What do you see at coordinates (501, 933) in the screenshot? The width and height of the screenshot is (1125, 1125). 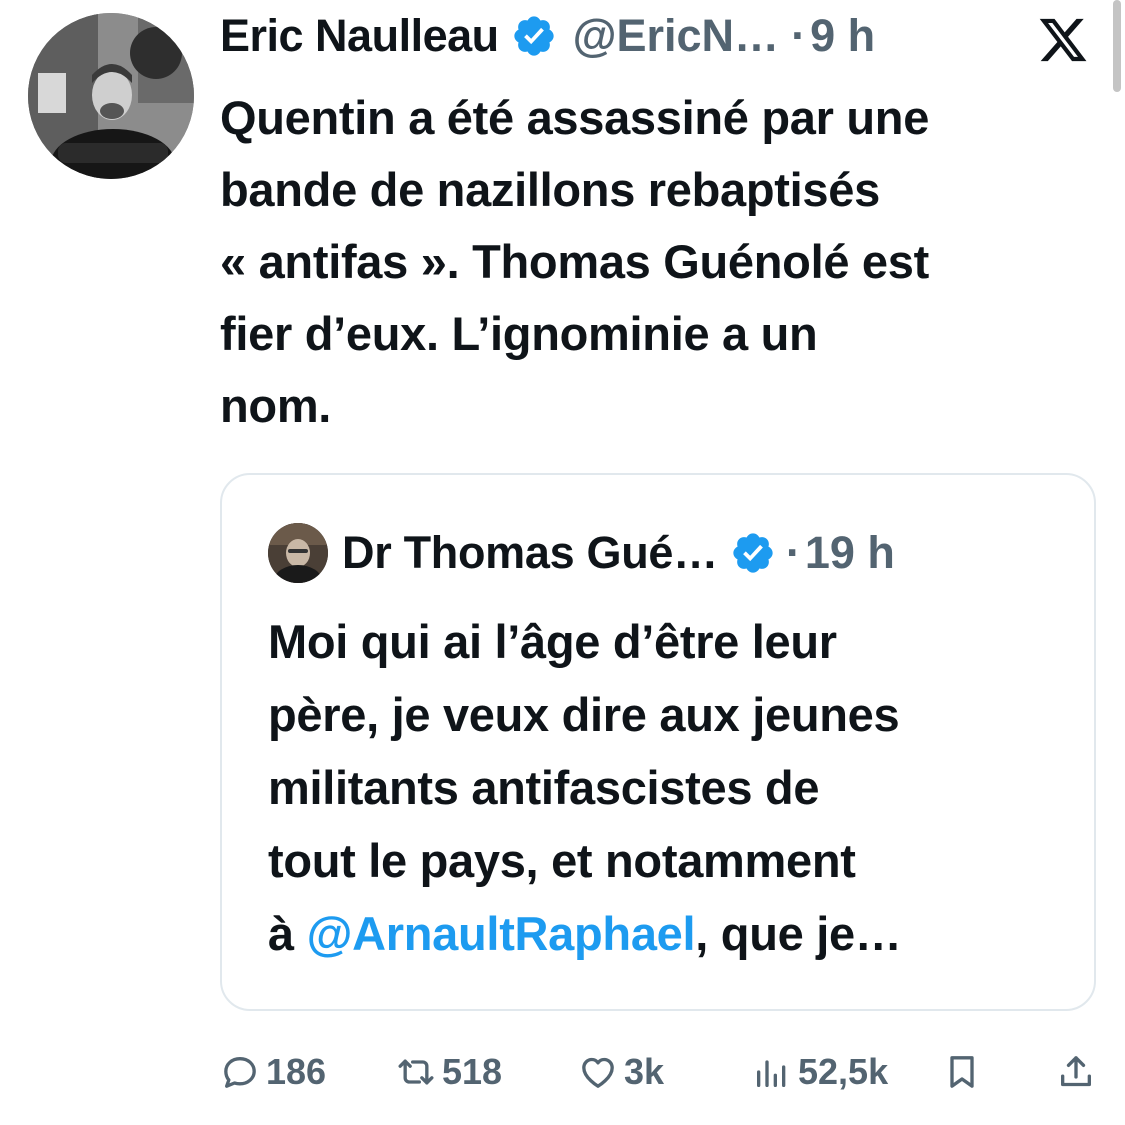 I see `mention-link: @ArnaultRaphael` at bounding box center [501, 933].